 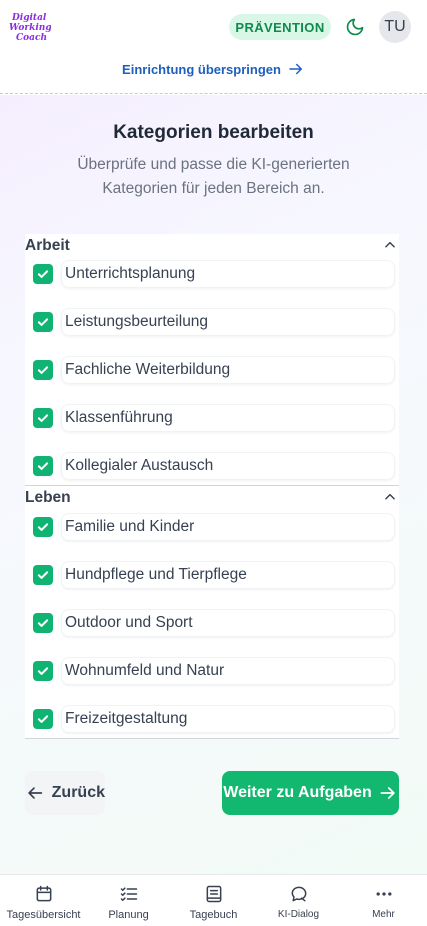 I want to click on section-header-leben: Leben, so click(x=212, y=497).